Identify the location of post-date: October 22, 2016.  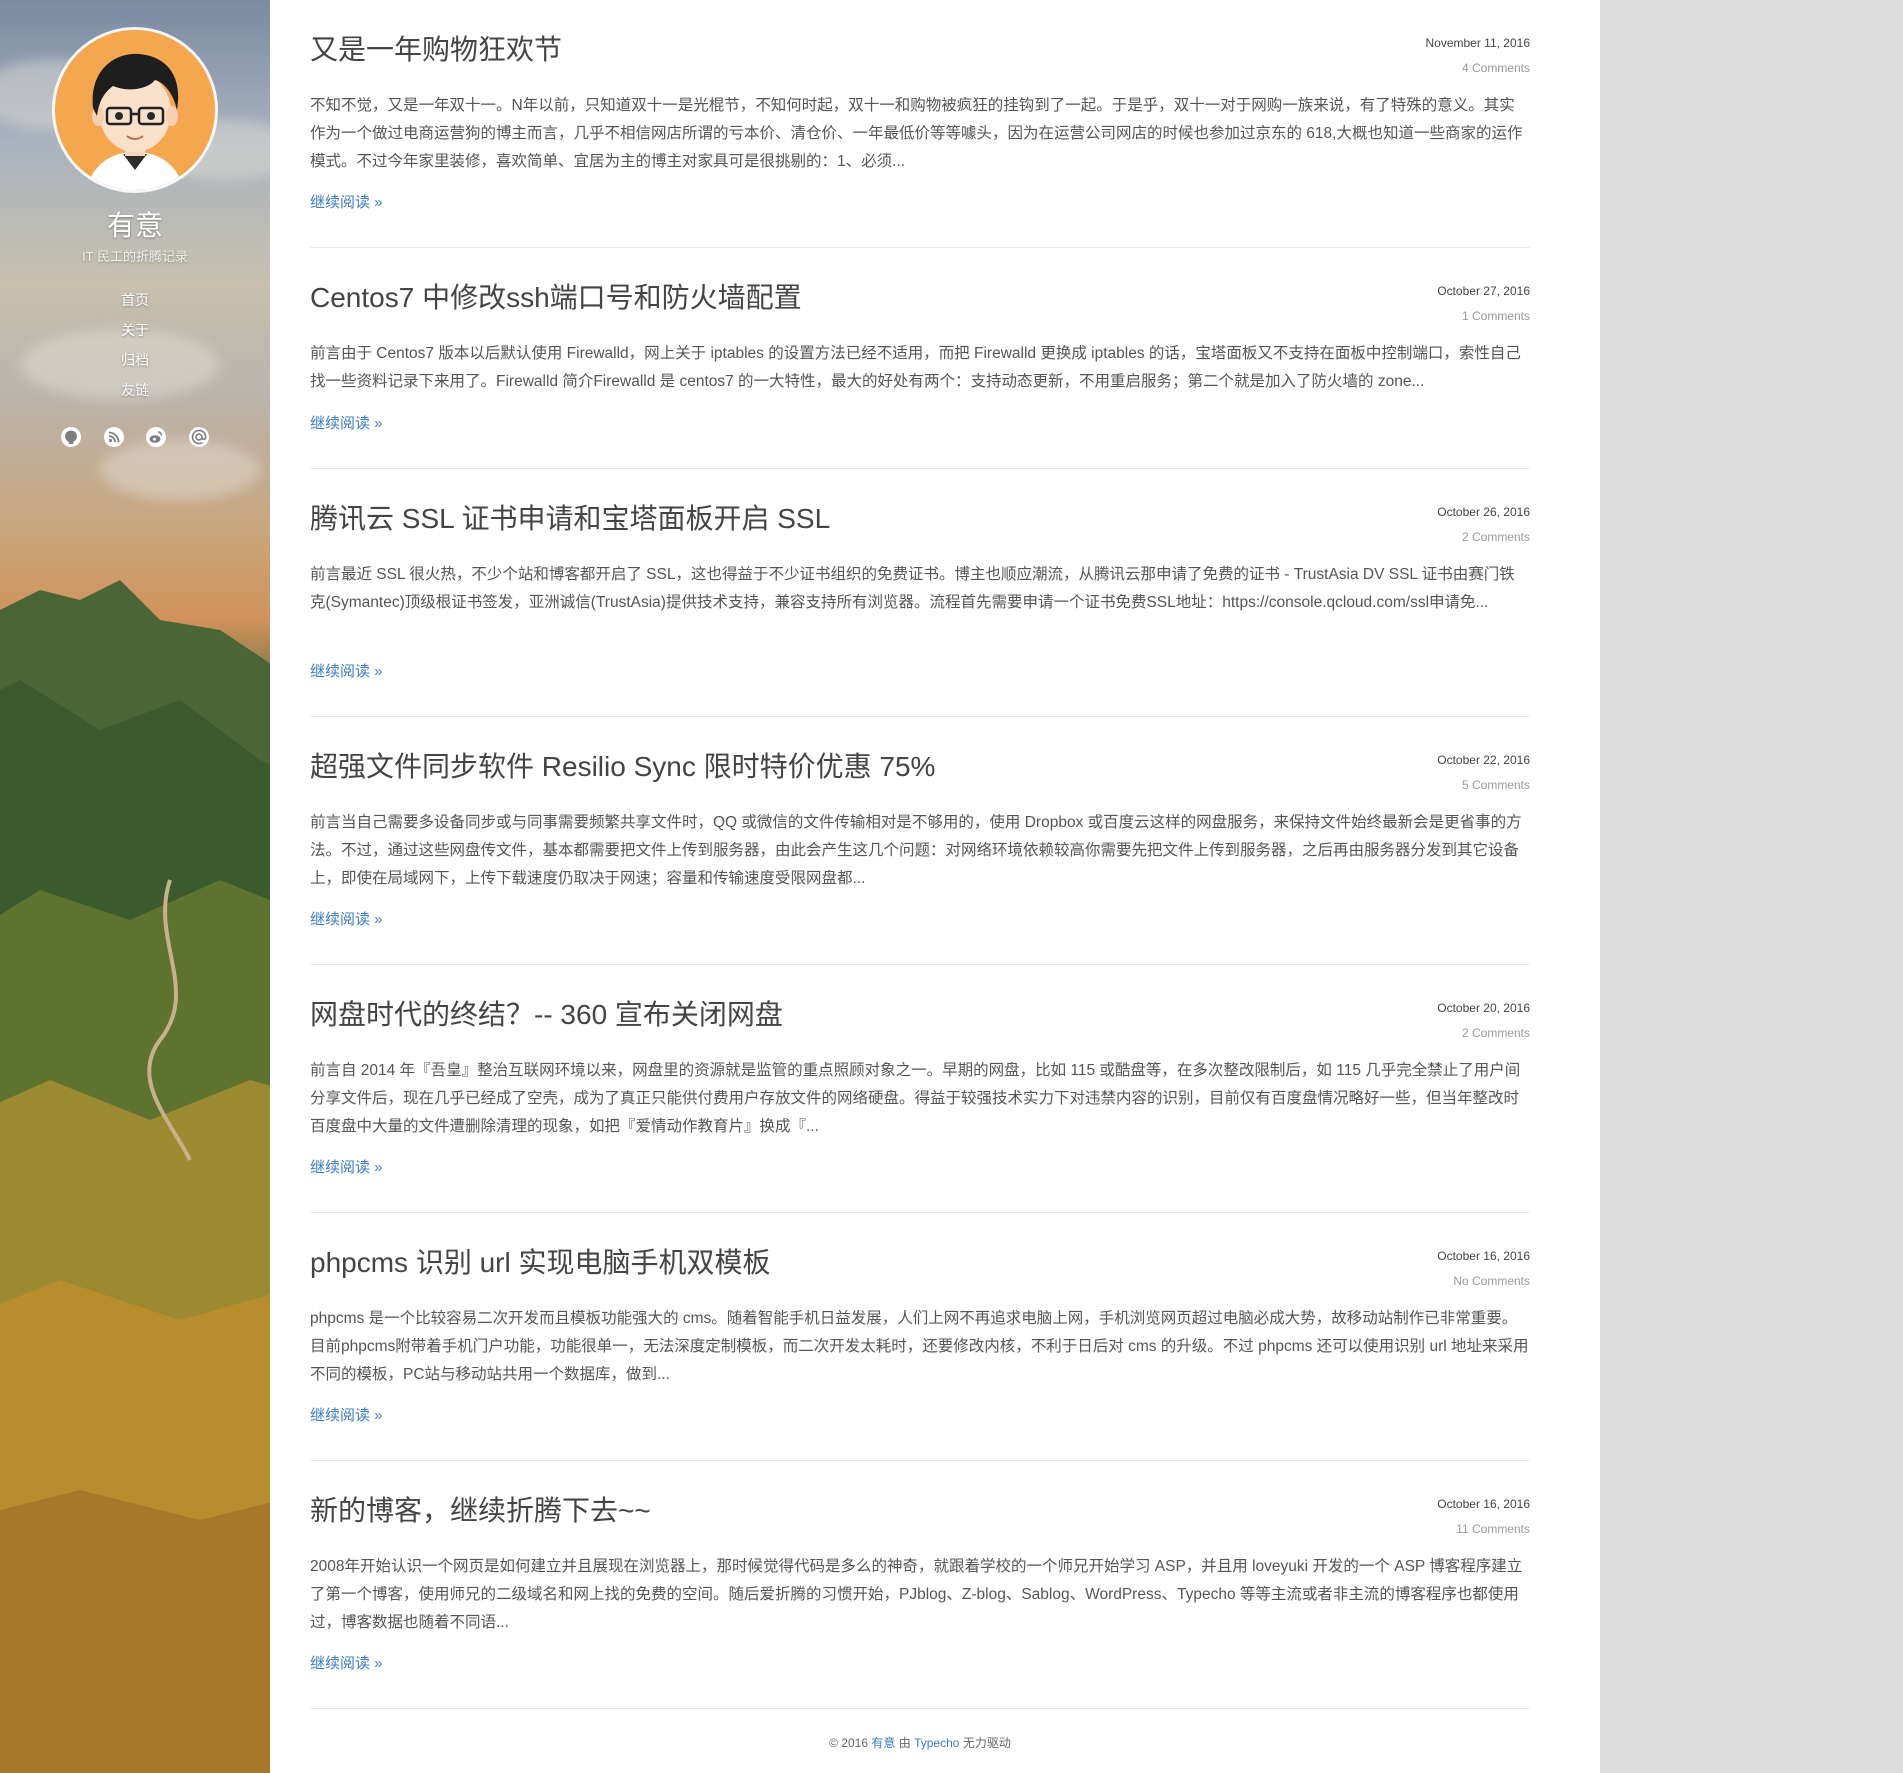
(1483, 760).